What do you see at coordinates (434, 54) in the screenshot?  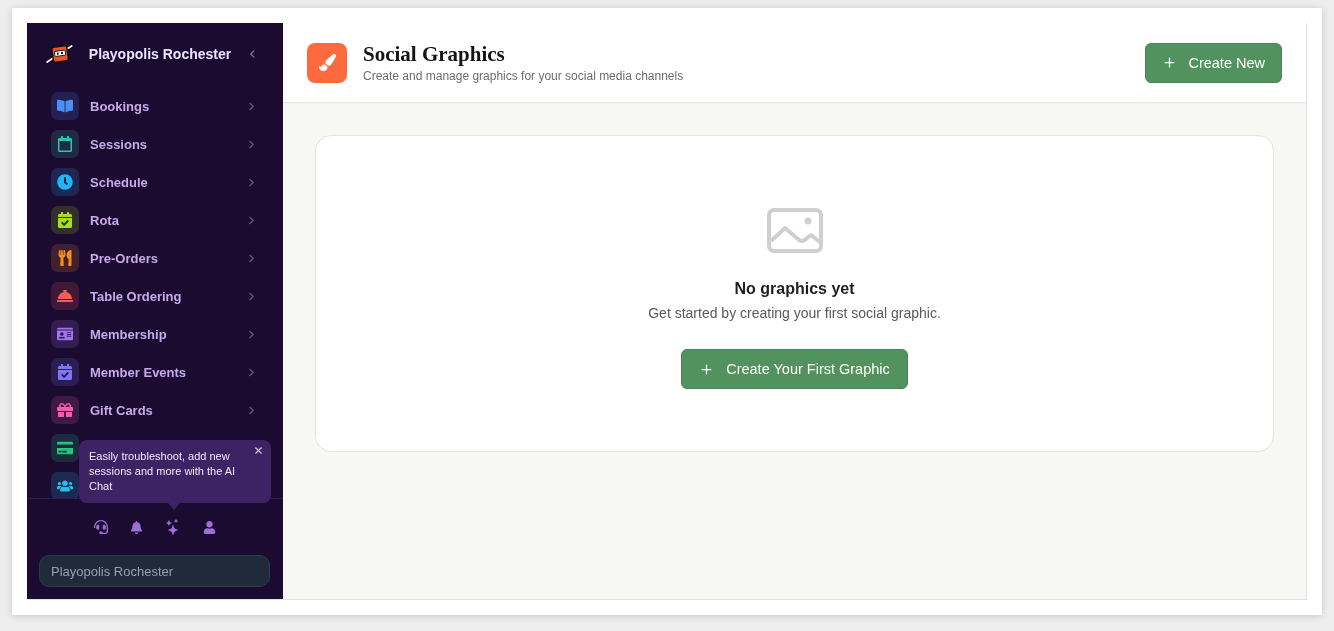 I see `page-title: Social Graphics` at bounding box center [434, 54].